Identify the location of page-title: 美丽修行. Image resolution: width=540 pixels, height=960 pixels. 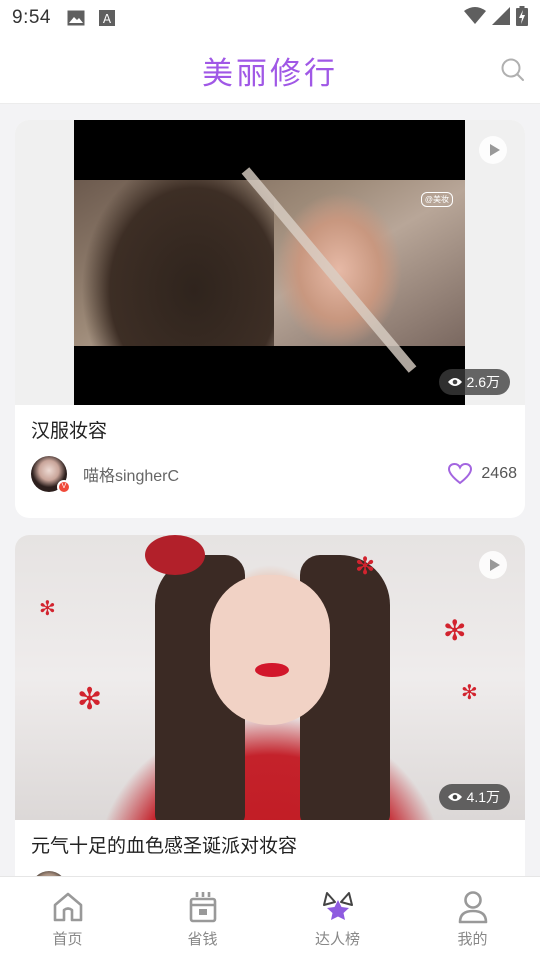
(270, 74).